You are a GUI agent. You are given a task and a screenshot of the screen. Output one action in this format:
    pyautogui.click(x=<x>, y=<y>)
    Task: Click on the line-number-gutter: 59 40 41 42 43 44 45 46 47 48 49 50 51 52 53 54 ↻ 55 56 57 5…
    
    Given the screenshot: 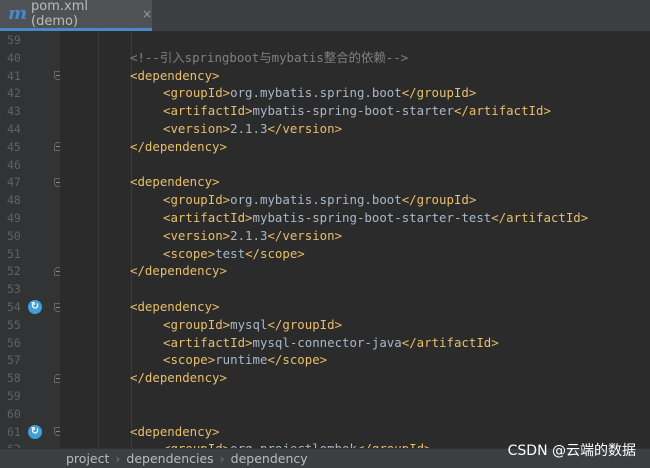 What is the action you would take?
    pyautogui.click(x=31, y=243)
    